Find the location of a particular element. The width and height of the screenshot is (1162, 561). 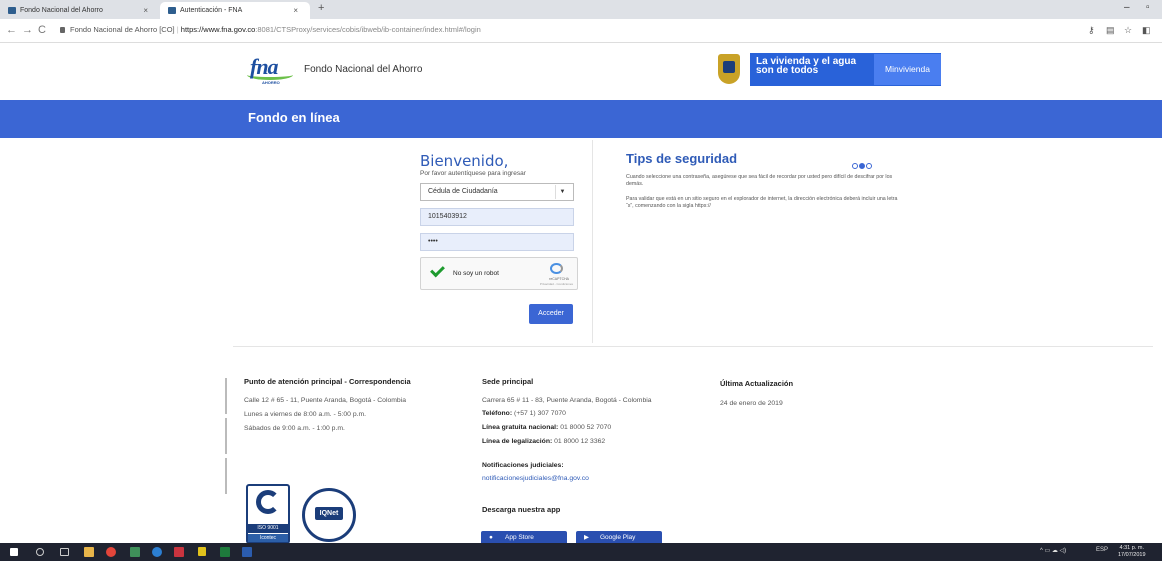

iqnet-label: IQNet is located at coordinates (329, 513).